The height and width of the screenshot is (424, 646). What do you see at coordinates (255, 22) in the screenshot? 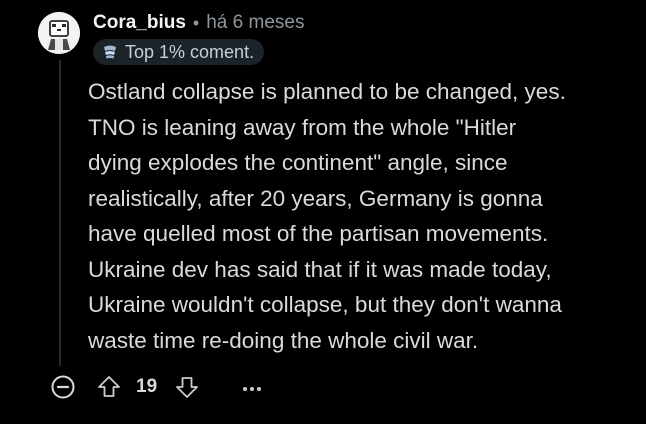
I see `timestamp: há 6 meses` at bounding box center [255, 22].